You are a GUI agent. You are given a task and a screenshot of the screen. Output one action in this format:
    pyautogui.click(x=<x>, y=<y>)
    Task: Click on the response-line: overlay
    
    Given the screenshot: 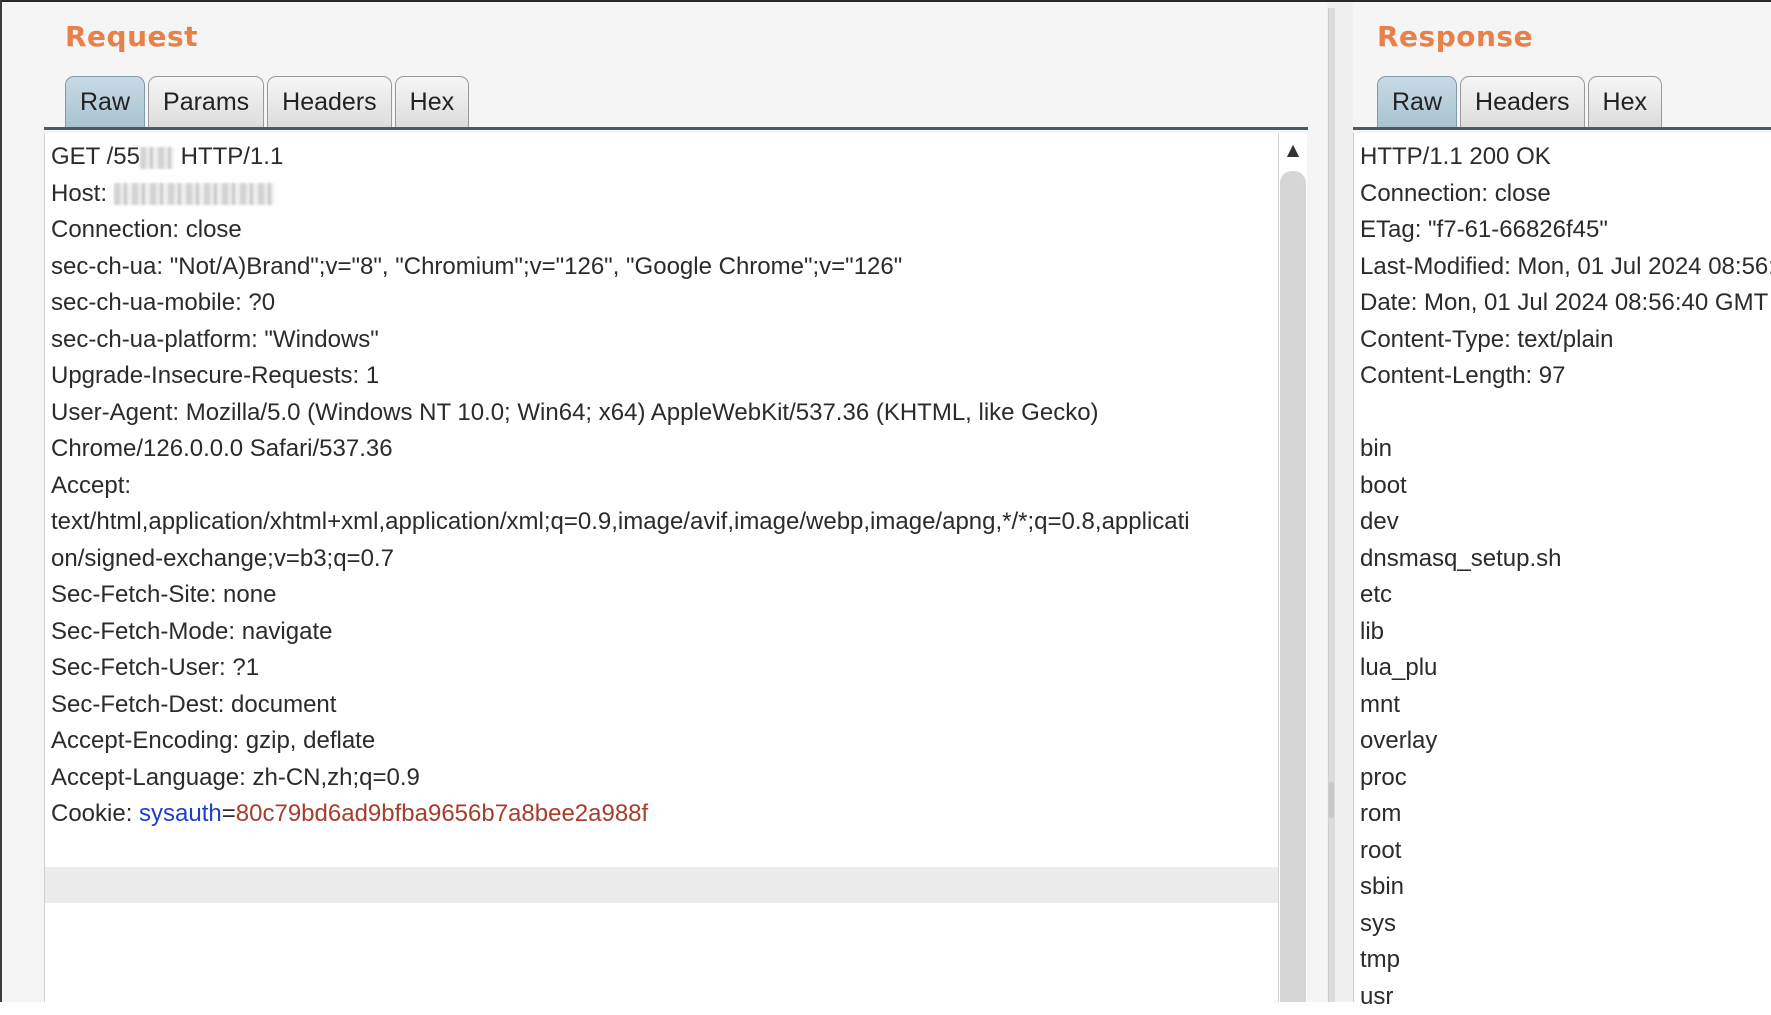 What is the action you would take?
    pyautogui.click(x=1565, y=741)
    